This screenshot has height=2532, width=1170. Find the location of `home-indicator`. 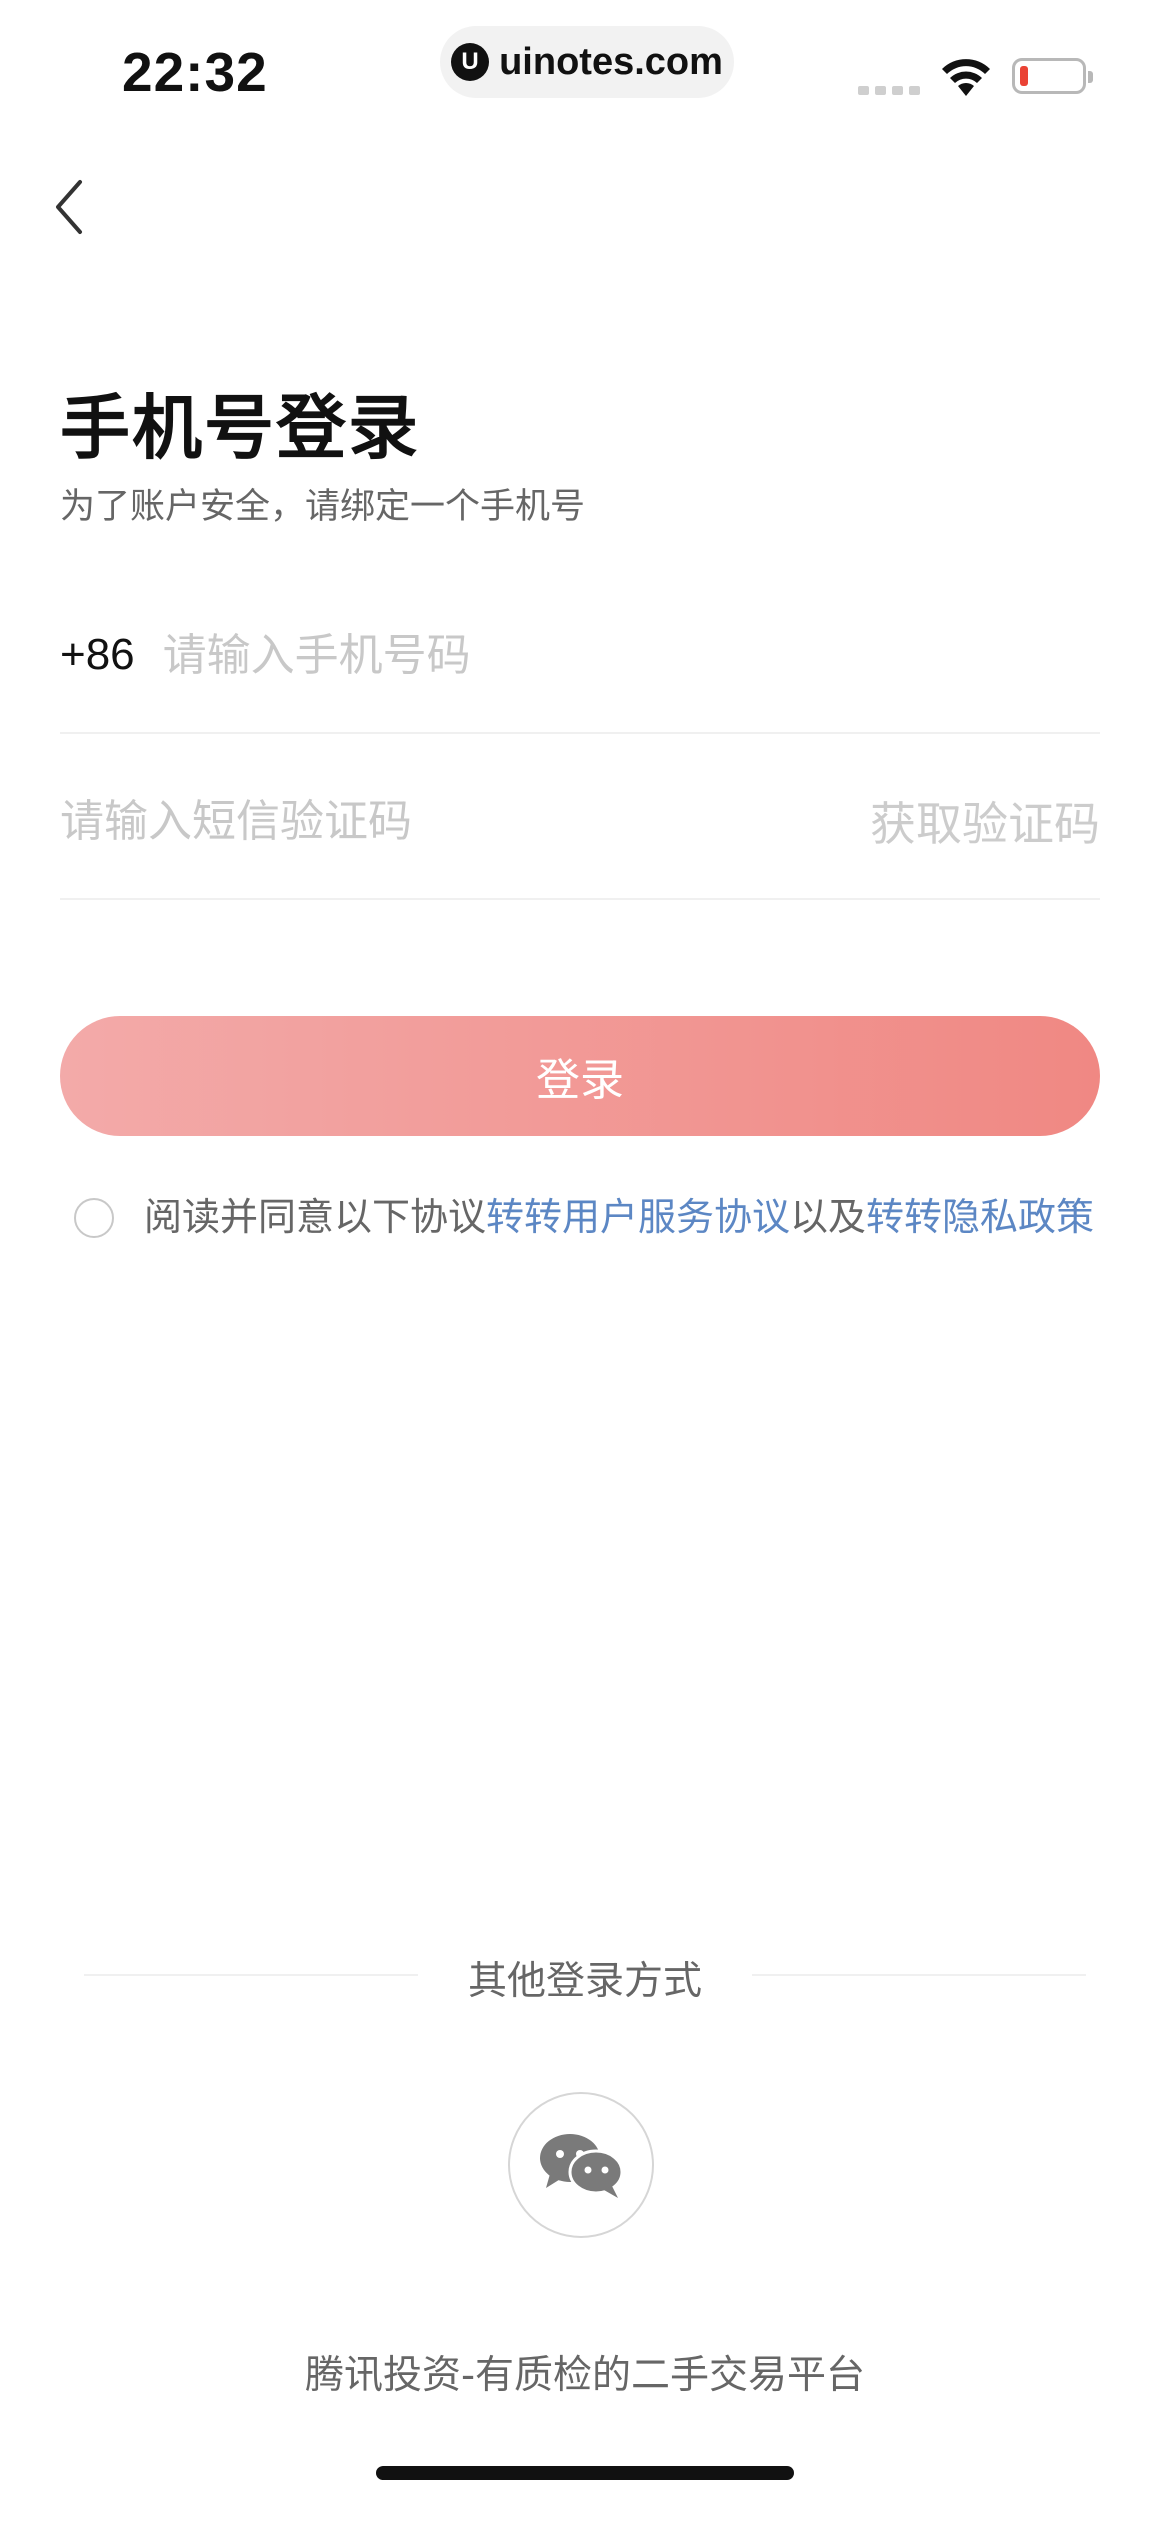

home-indicator is located at coordinates (585, 2473).